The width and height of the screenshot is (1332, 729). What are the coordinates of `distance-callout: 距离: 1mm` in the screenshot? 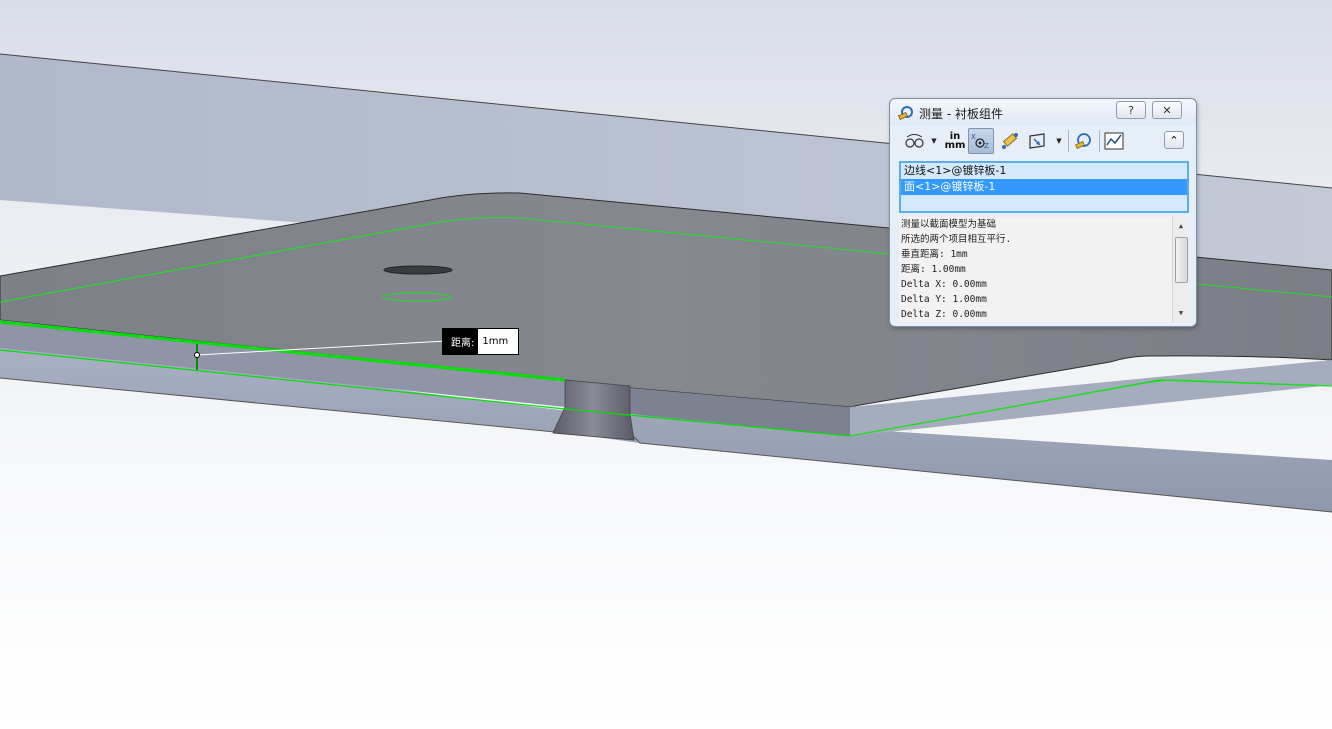 It's located at (481, 341).